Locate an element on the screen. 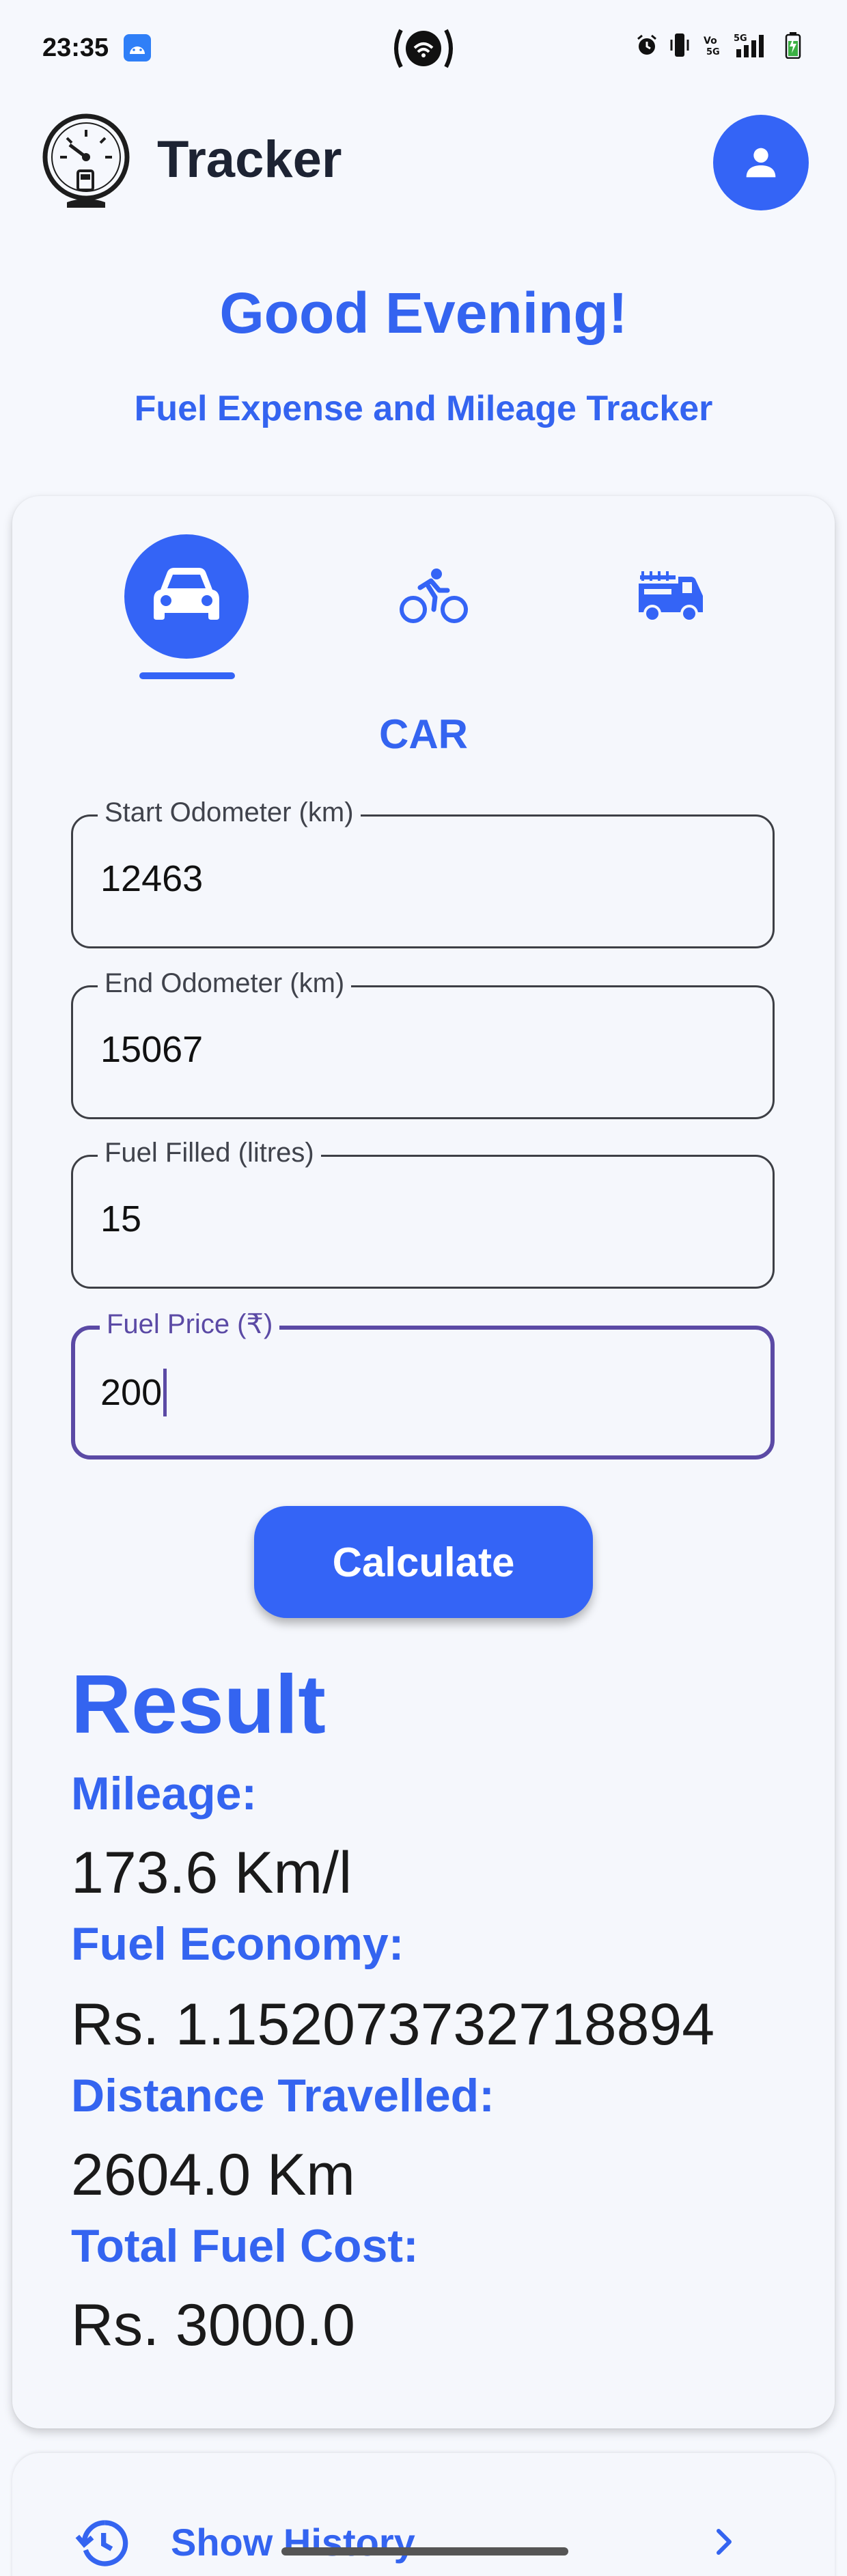 The image size is (847, 2576). selected-vehicle-label: CAR is located at coordinates (423, 734).